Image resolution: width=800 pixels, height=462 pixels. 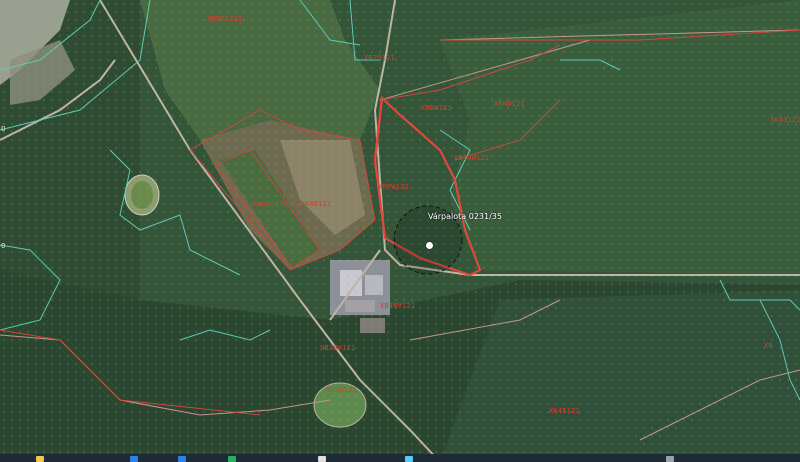 What do you see at coordinates (785, 120) in the screenshot?
I see `parcel-label: XK43121` at bounding box center [785, 120].